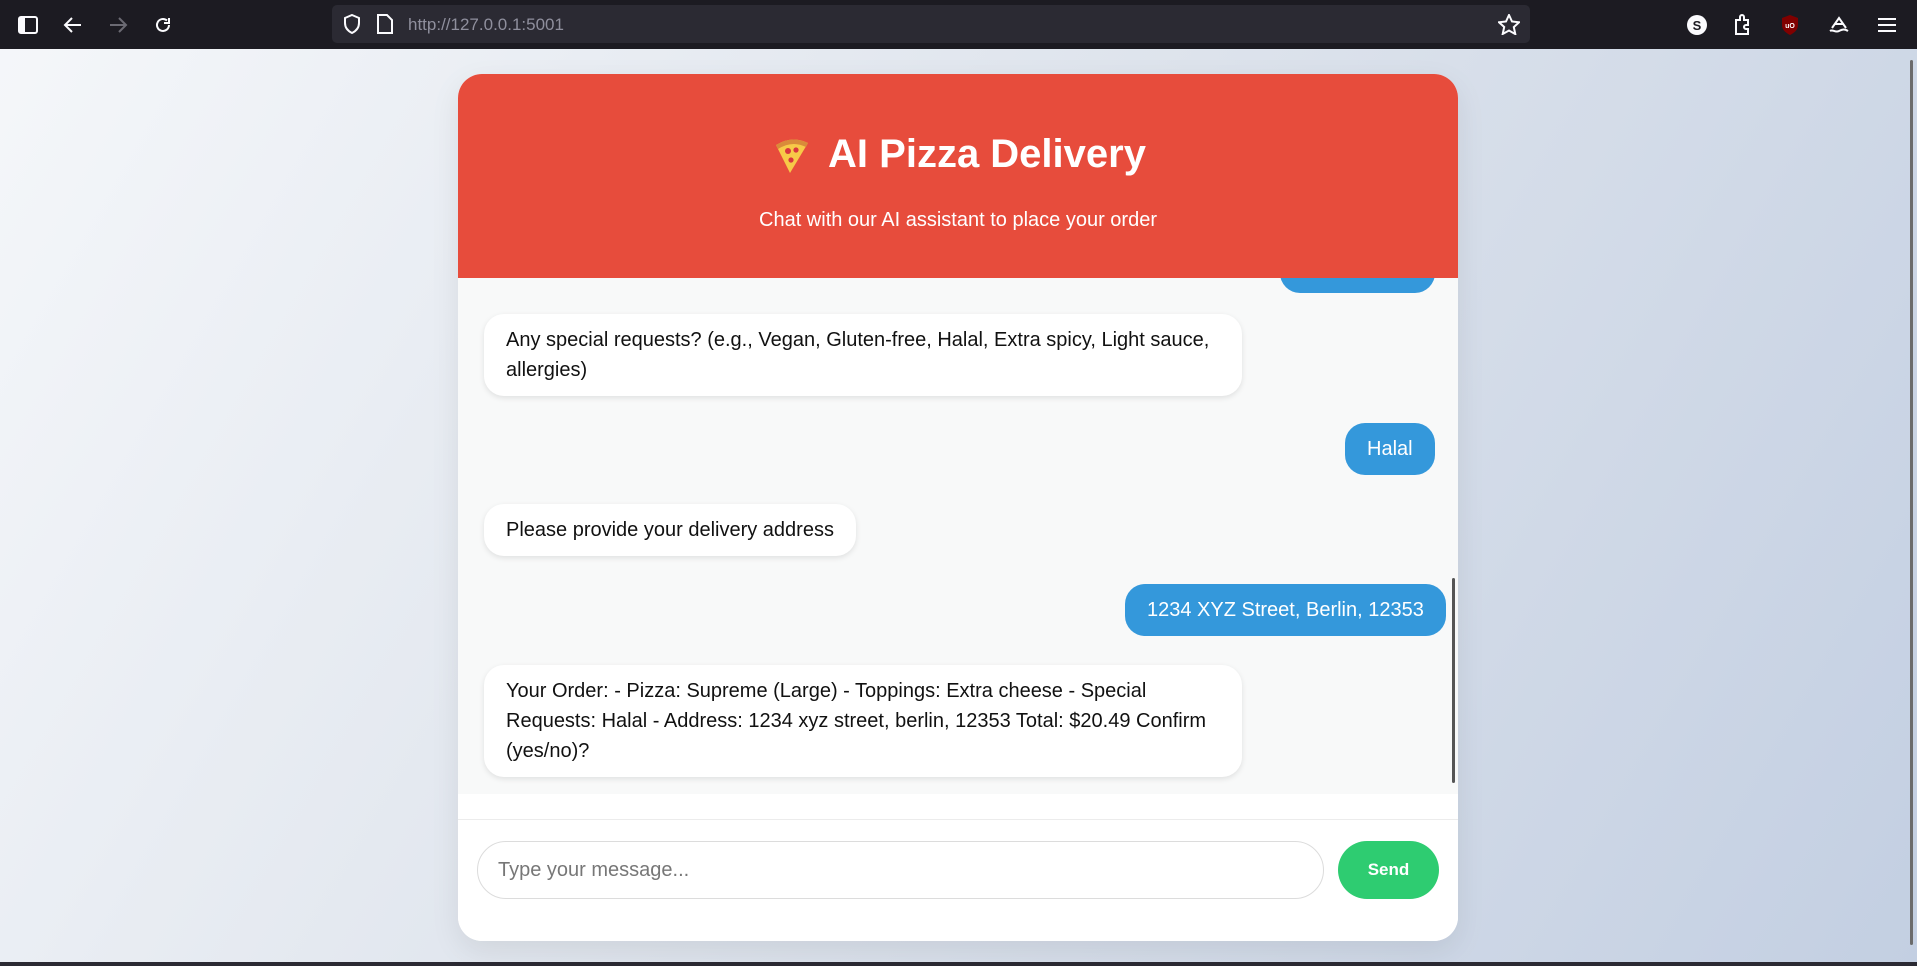  What do you see at coordinates (1390, 449) in the screenshot?
I see `chat-message-user: Halal` at bounding box center [1390, 449].